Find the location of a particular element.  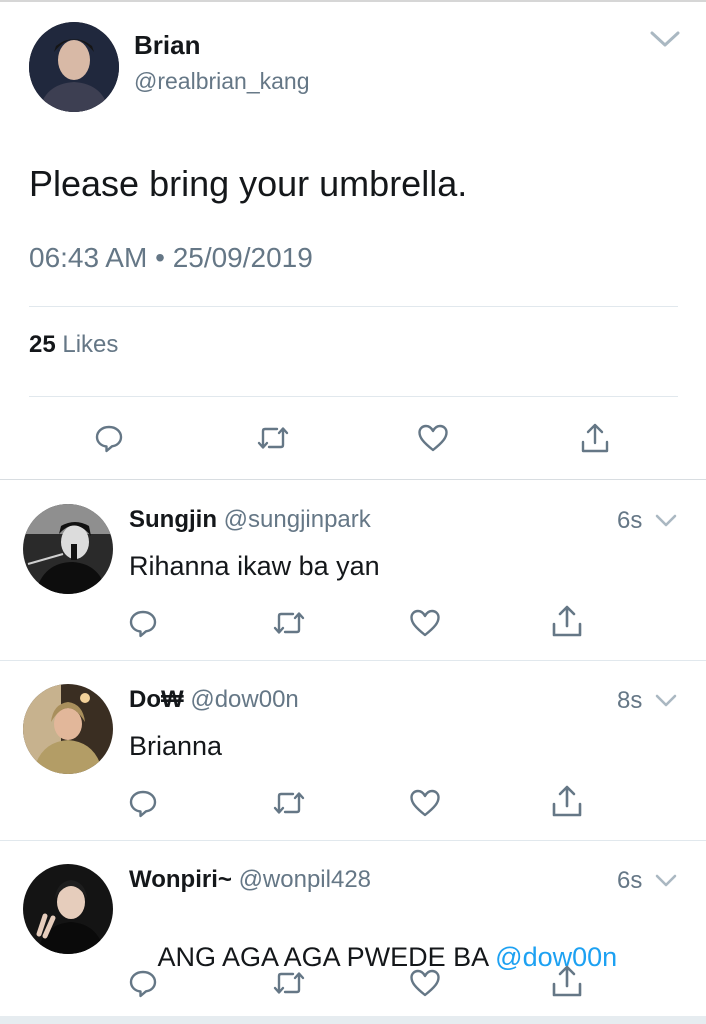

reply-author-handle: @sungjinpark is located at coordinates (297, 519).